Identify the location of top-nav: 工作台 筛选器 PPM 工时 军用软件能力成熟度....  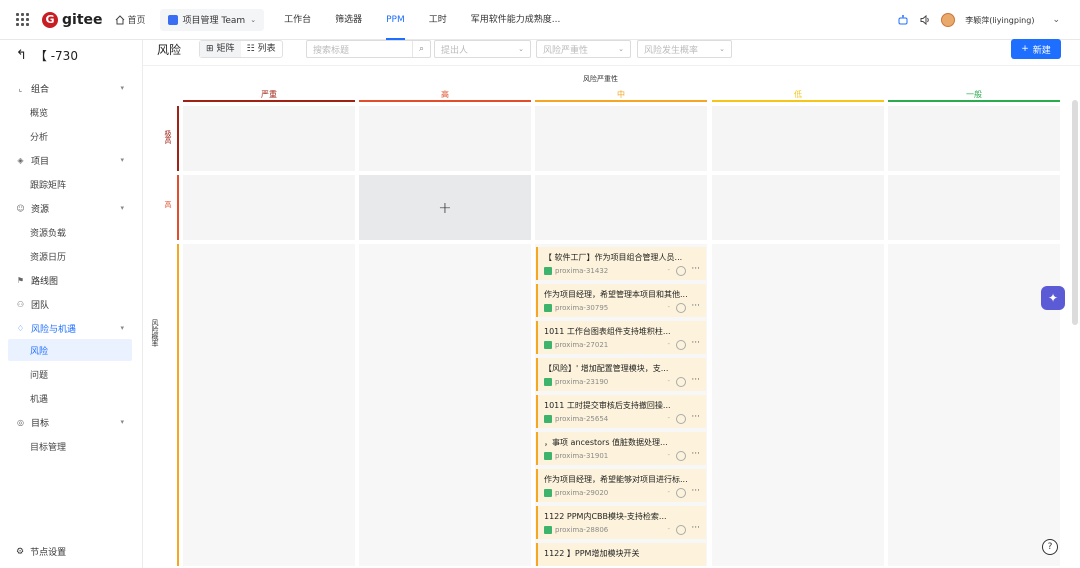
(434, 20).